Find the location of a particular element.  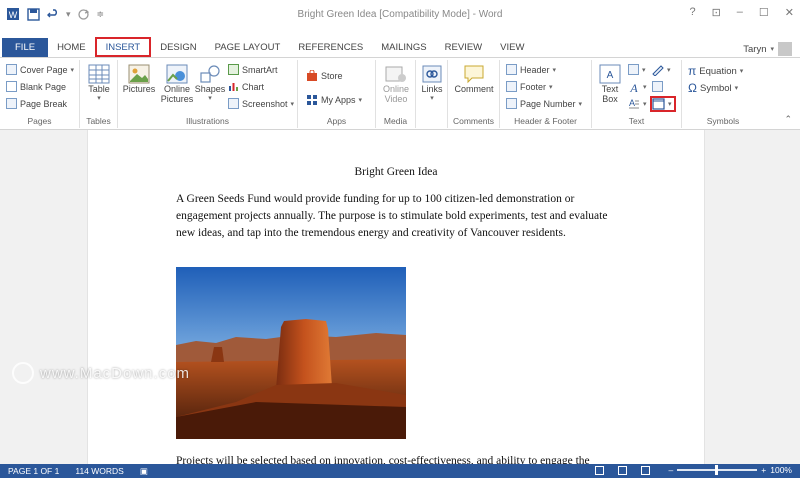

text-box-icon: A is located at coordinates (610, 74).